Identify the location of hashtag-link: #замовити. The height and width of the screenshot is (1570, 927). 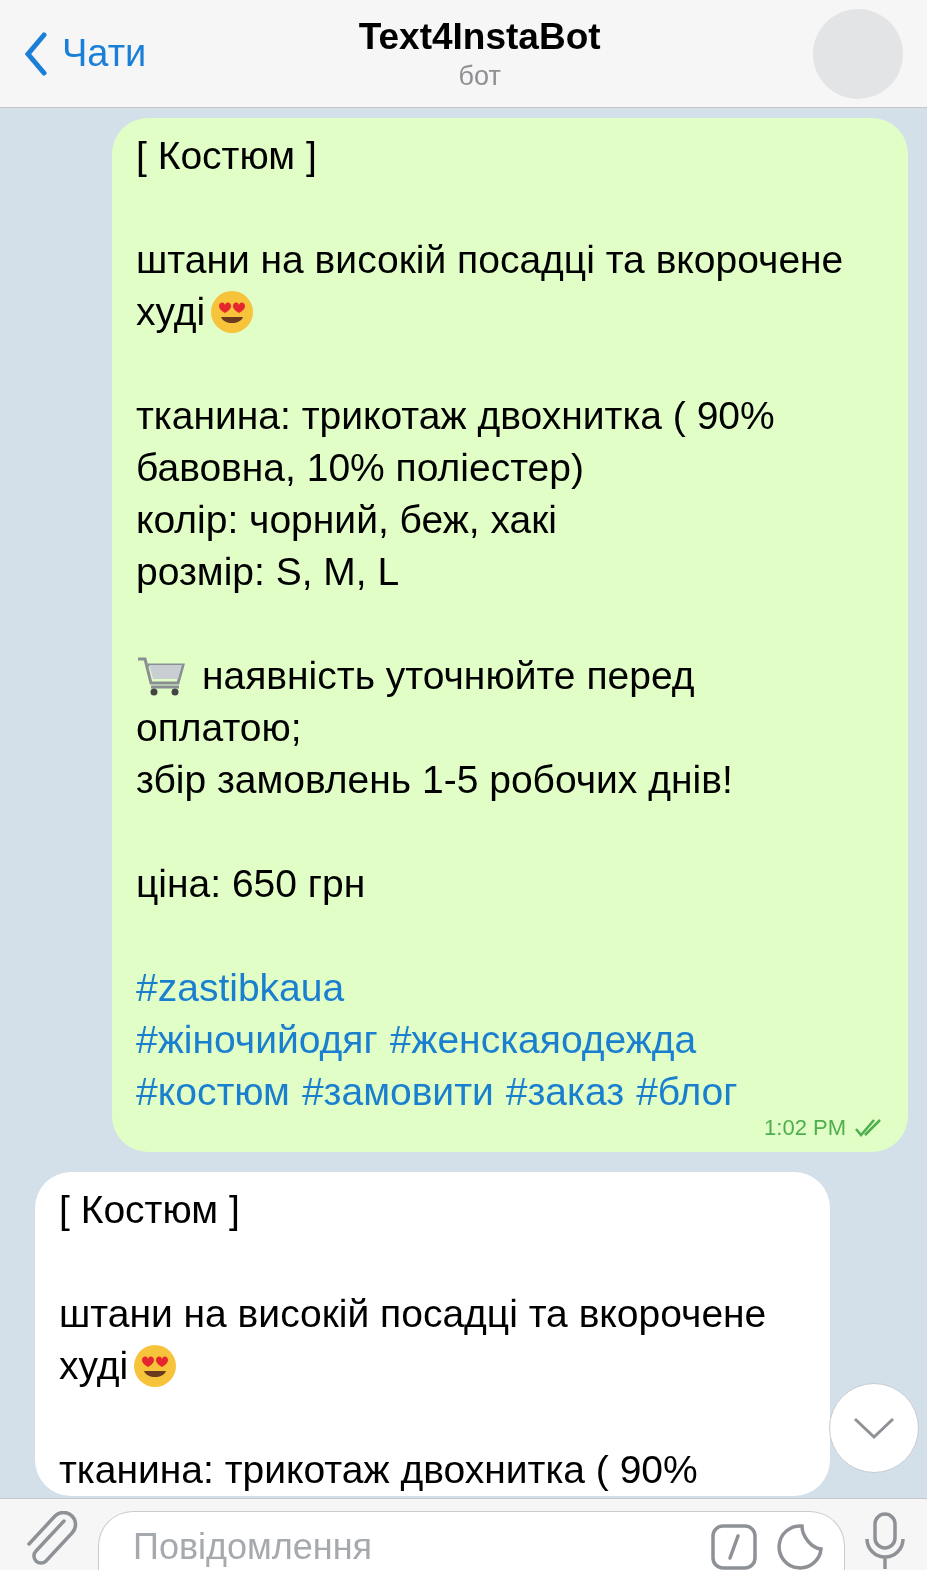
(397, 1092).